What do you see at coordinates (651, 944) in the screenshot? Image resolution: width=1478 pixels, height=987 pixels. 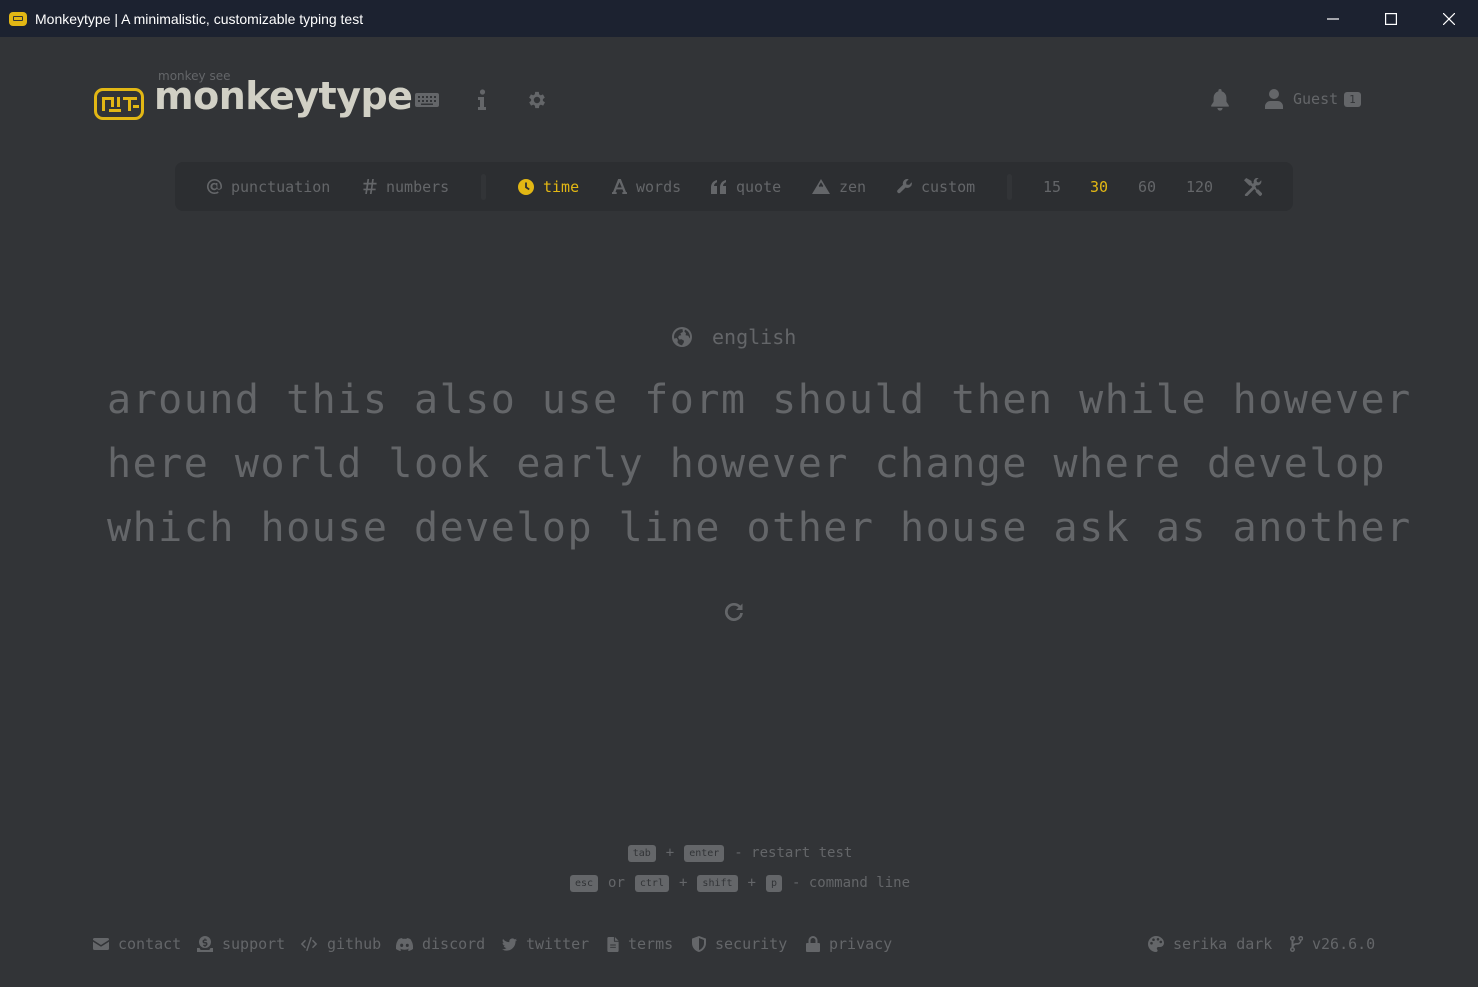 I see `footer-terms-label: terms` at bounding box center [651, 944].